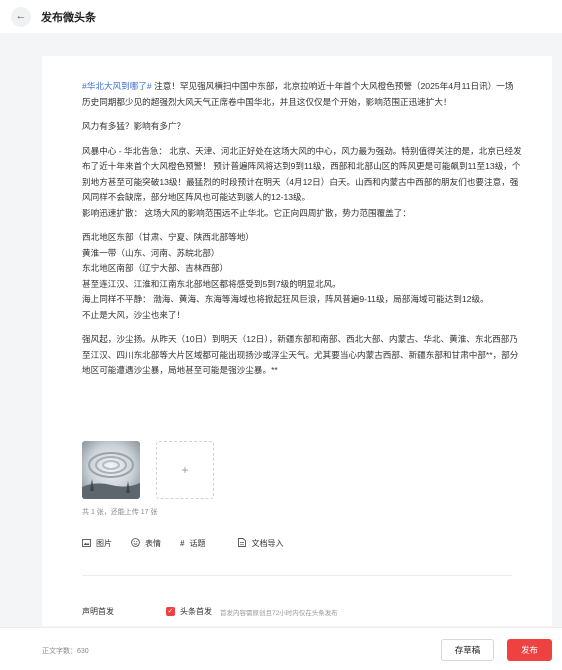  I want to click on region-line: 黄淮一带（山东、河南、苏皖北部）, so click(151, 252).